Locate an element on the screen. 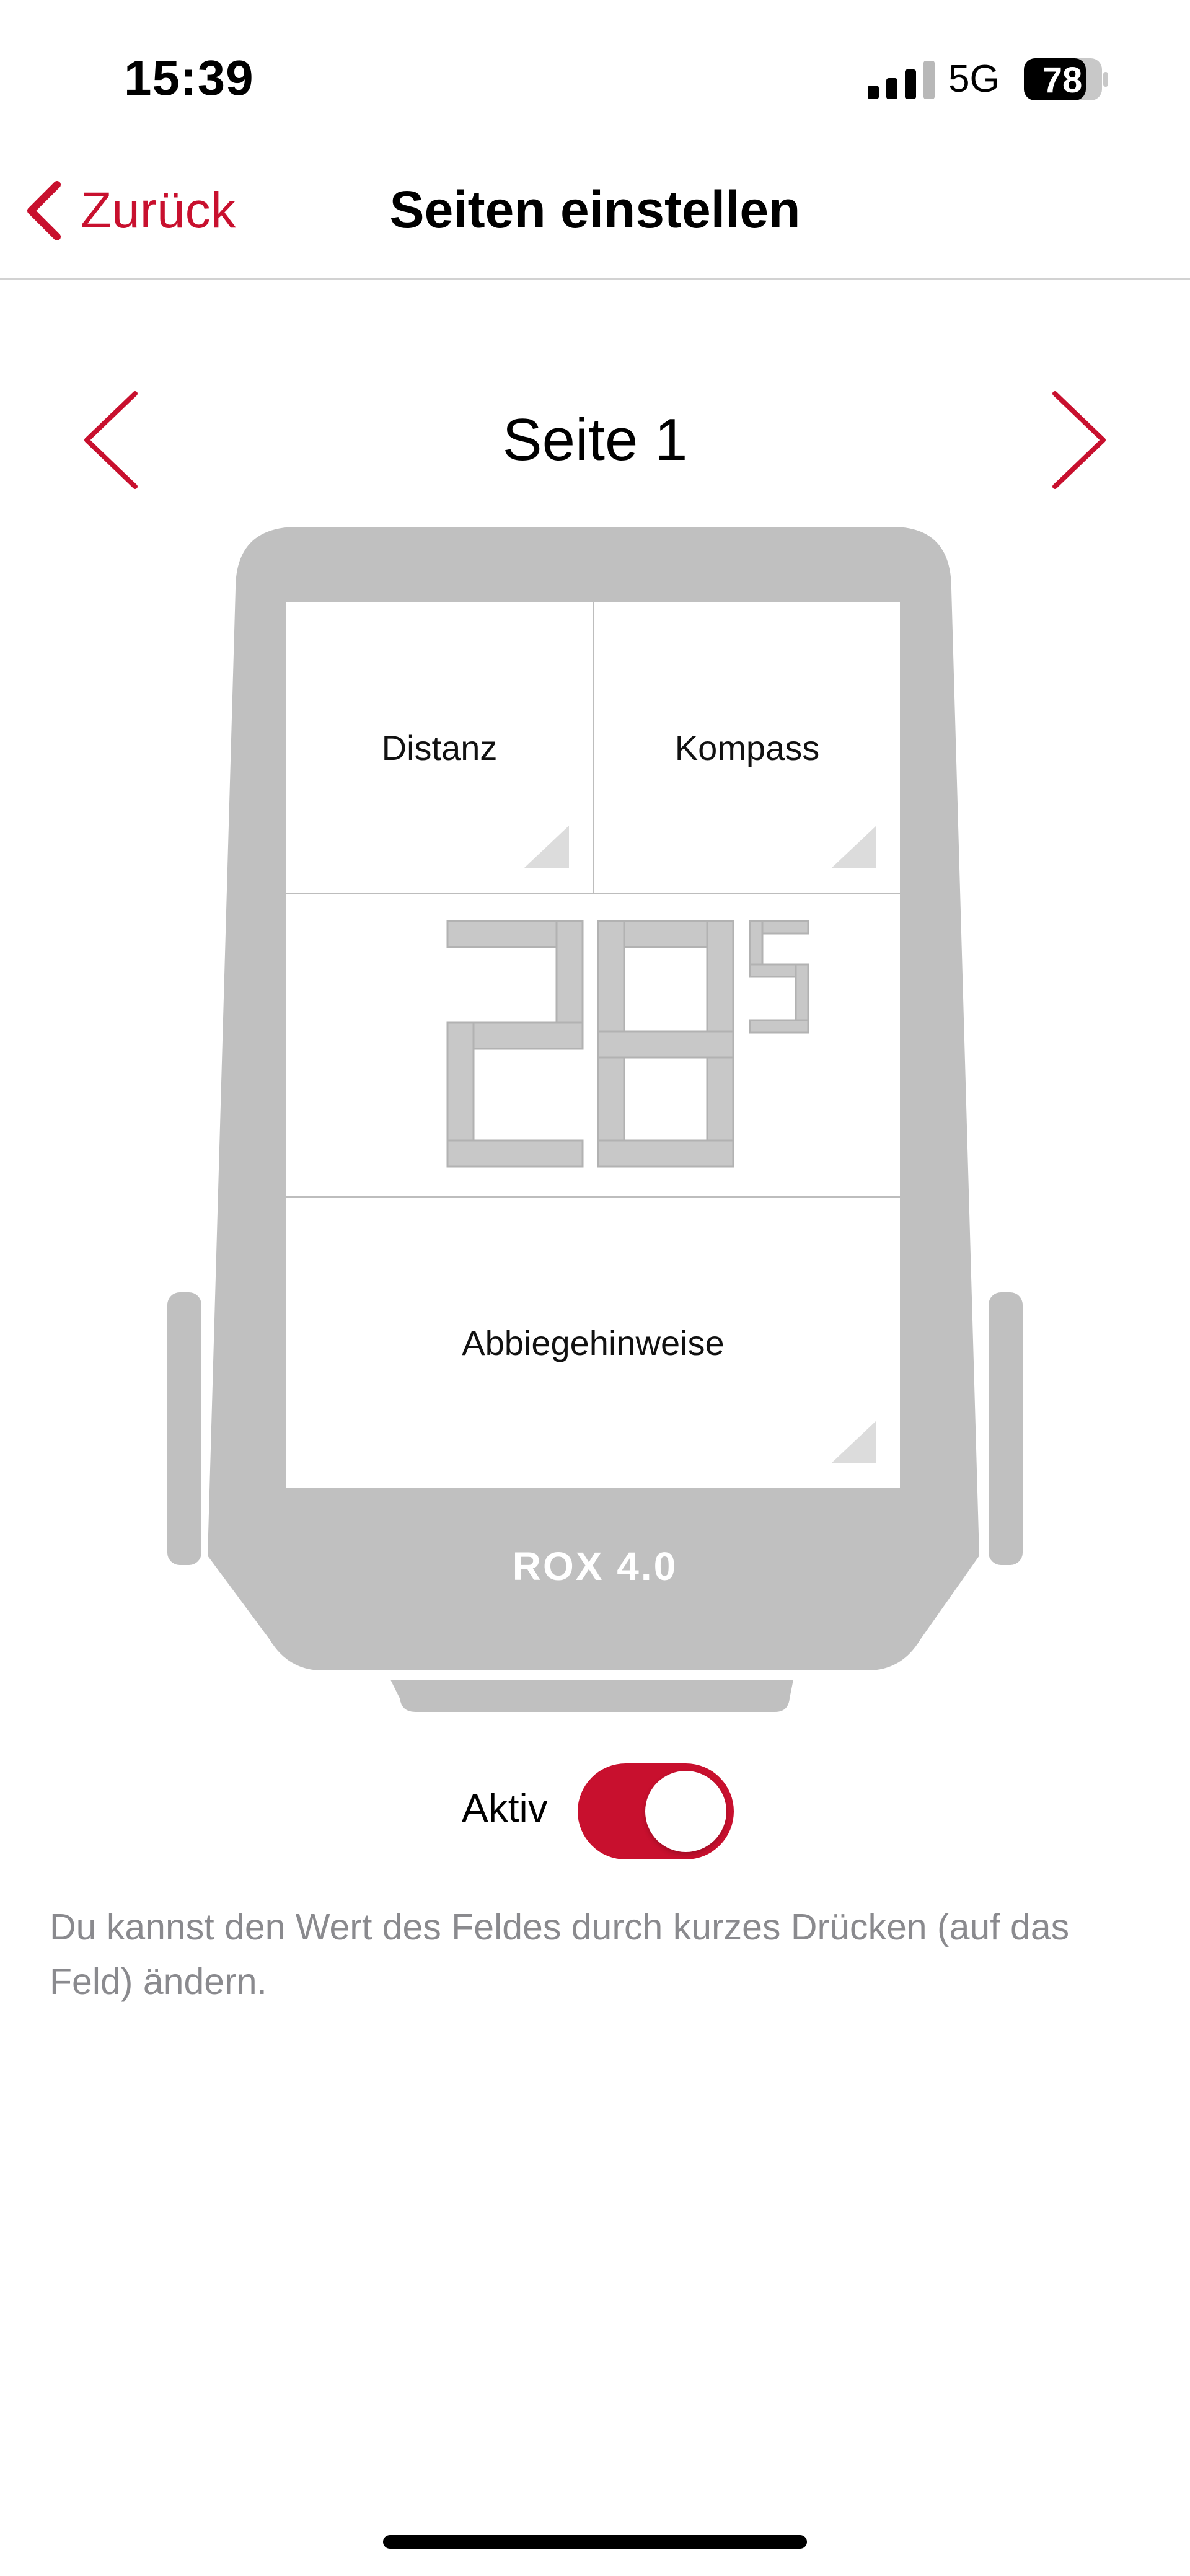 The height and width of the screenshot is (2576, 1190). field-middle is located at coordinates (593, 1045).